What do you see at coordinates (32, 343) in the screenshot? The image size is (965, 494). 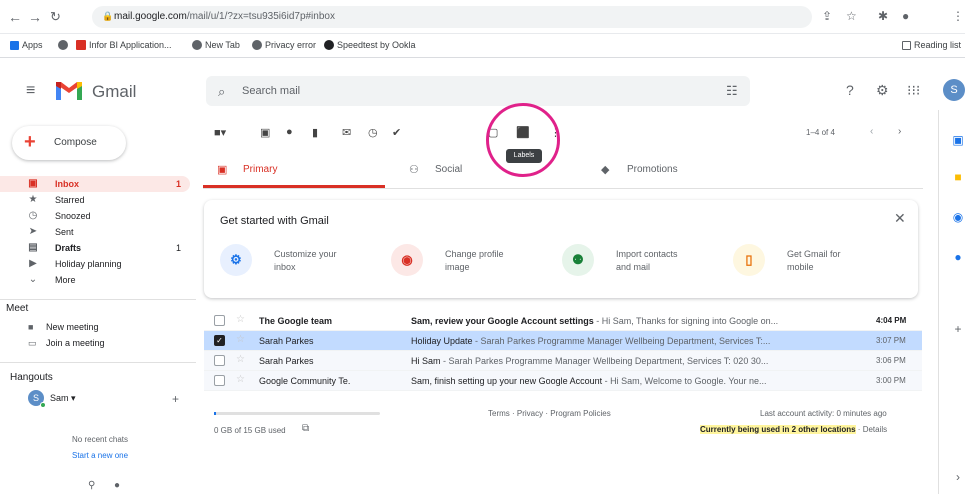 I see `keyboard-icon: ▭` at bounding box center [32, 343].